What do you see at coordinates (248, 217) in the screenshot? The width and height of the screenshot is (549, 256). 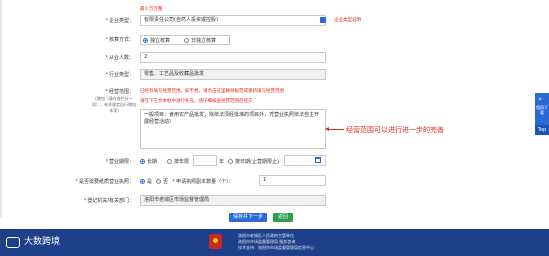 I see `save-next-button: 保存并下一步` at bounding box center [248, 217].